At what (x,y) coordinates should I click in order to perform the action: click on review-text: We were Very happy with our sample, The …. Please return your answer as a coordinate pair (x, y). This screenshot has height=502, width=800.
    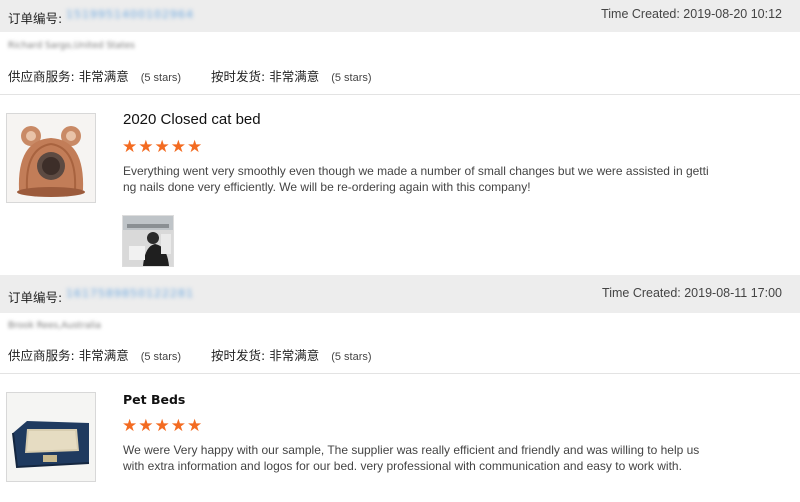
    Looking at the image, I should click on (411, 458).